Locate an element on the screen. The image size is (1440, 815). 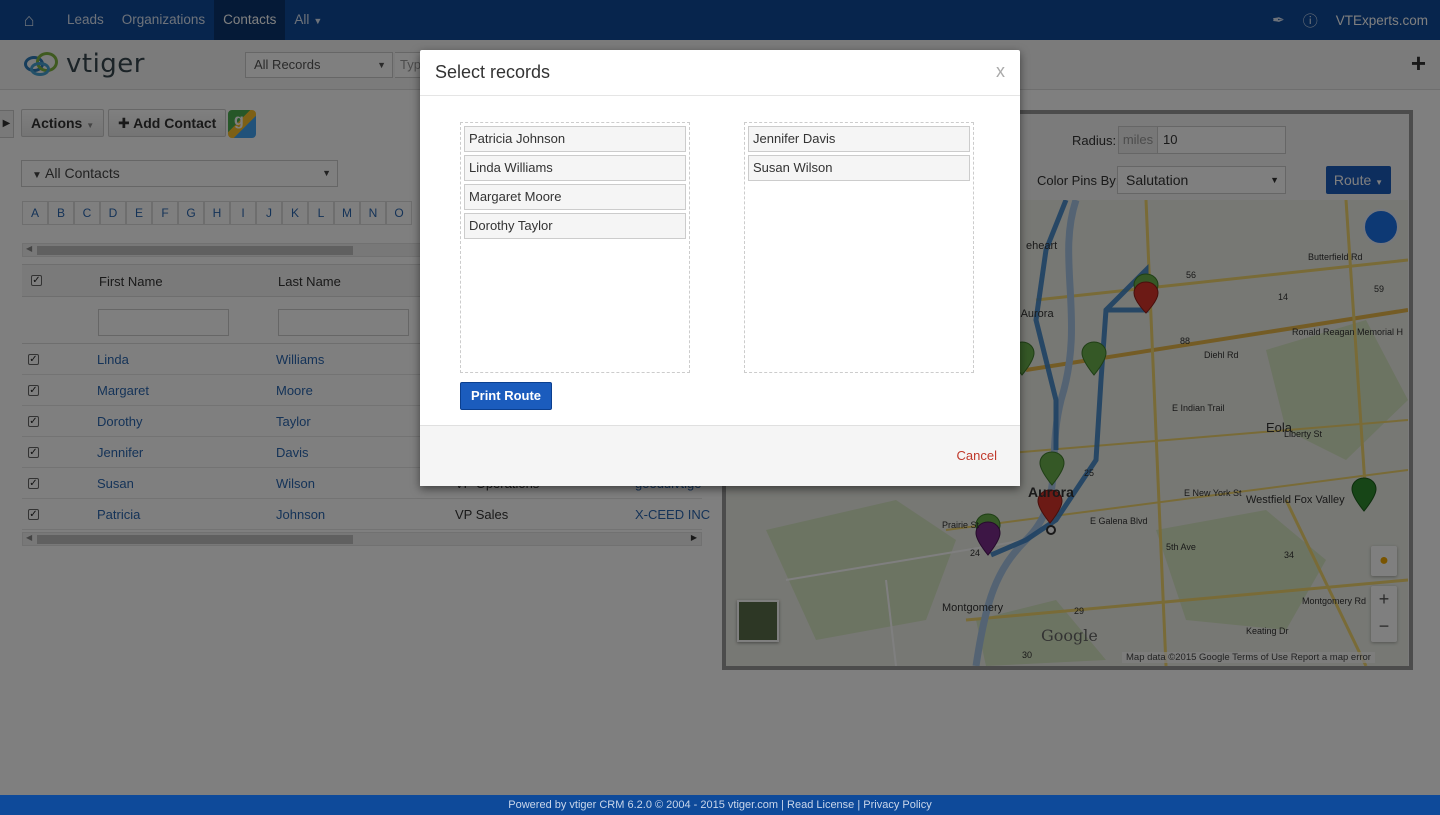
cancel-button: Cancel is located at coordinates (977, 455).